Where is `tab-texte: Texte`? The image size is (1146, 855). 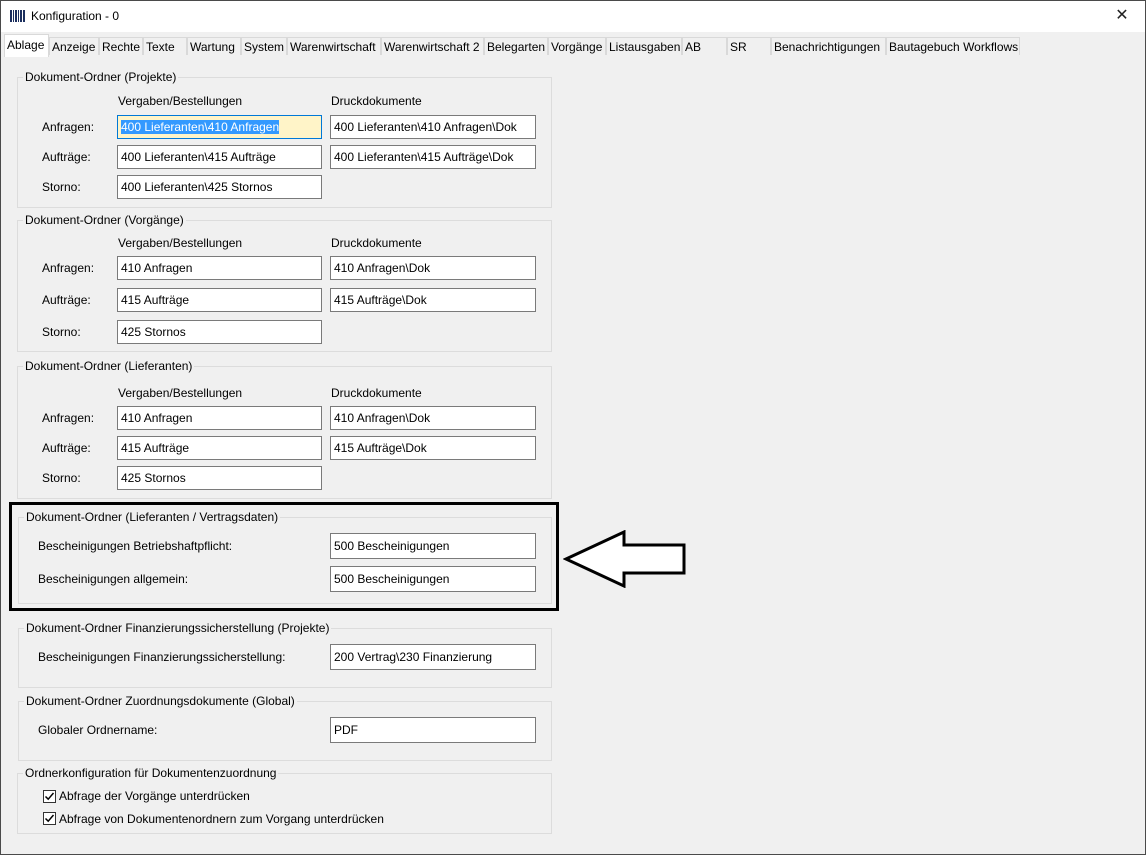 tab-texte: Texte is located at coordinates (165, 46).